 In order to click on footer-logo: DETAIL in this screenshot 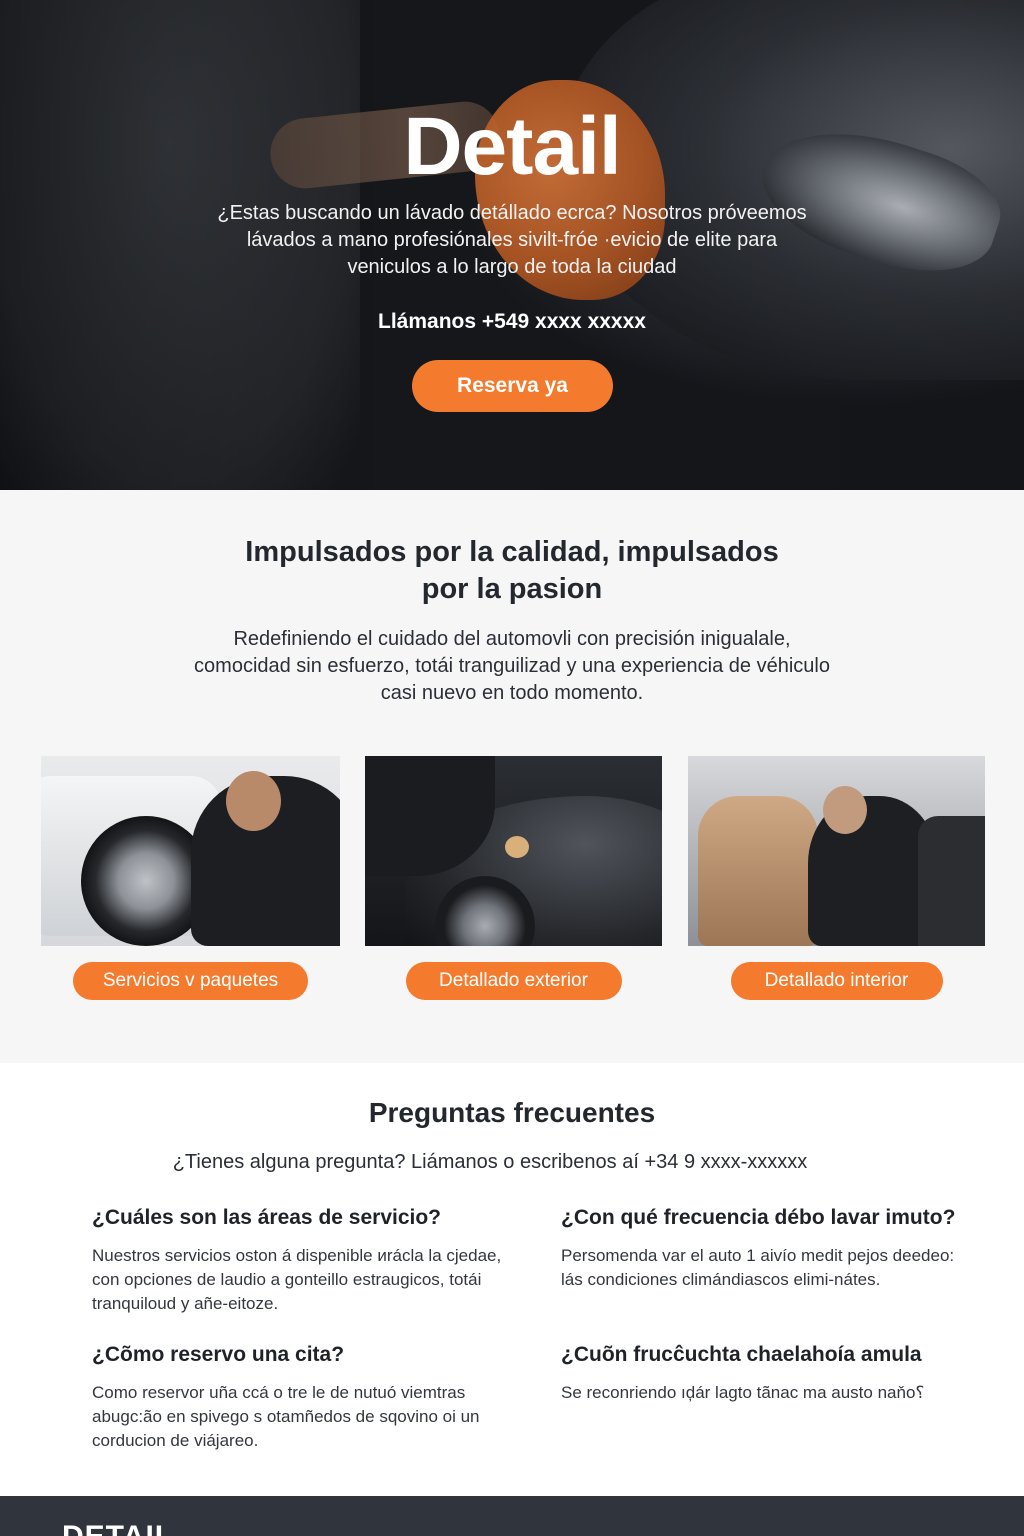, I will do `click(118, 1528)`.